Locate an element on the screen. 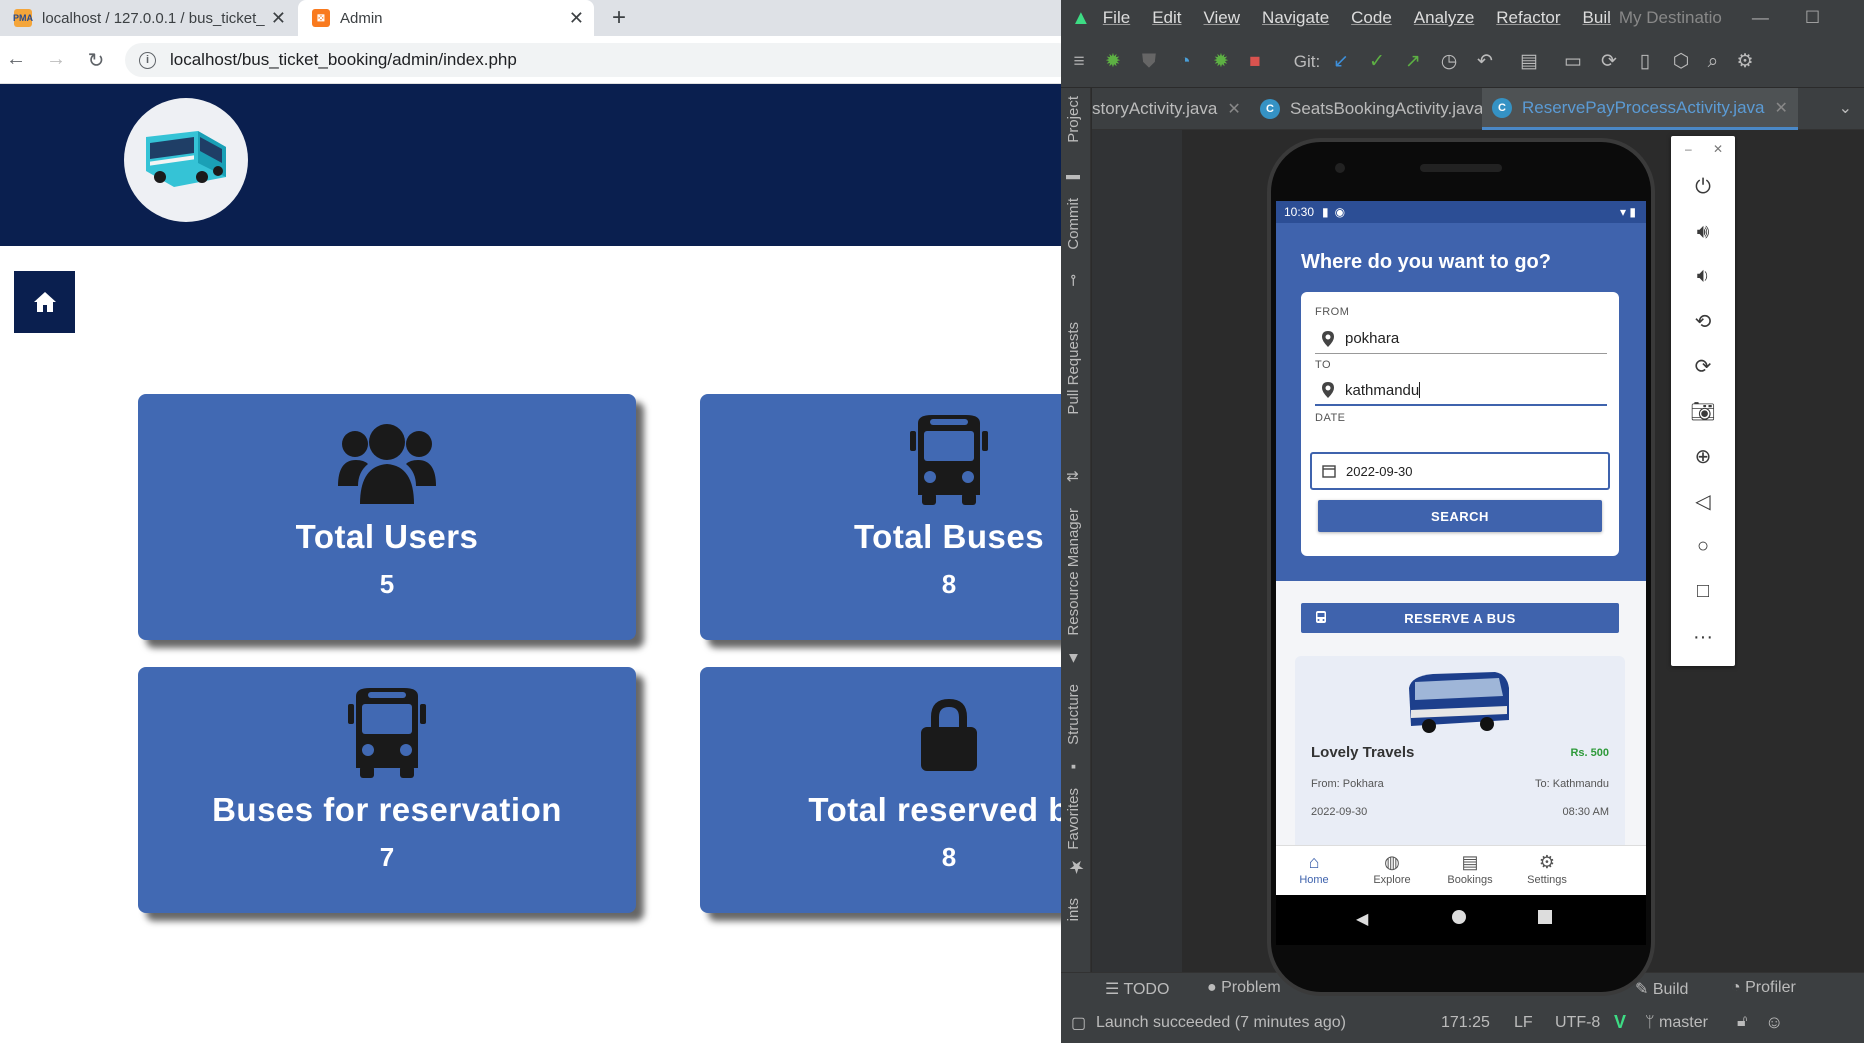  editor-tab-seats: C SeatsBookingActivity.java✕ is located at coordinates (1383, 109).